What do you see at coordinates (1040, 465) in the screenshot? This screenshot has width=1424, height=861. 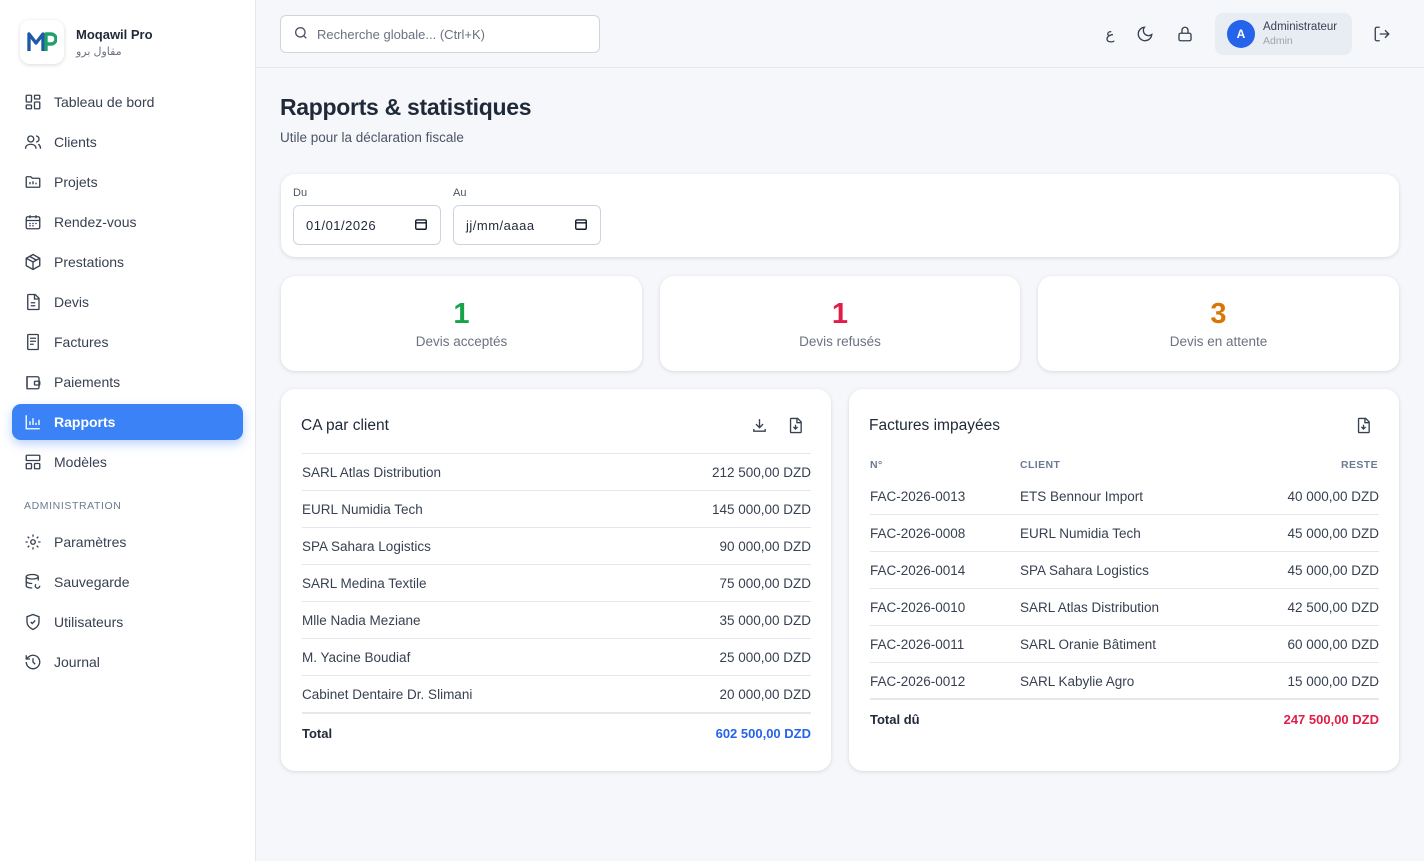 I see `column-header-client: CLIENT` at bounding box center [1040, 465].